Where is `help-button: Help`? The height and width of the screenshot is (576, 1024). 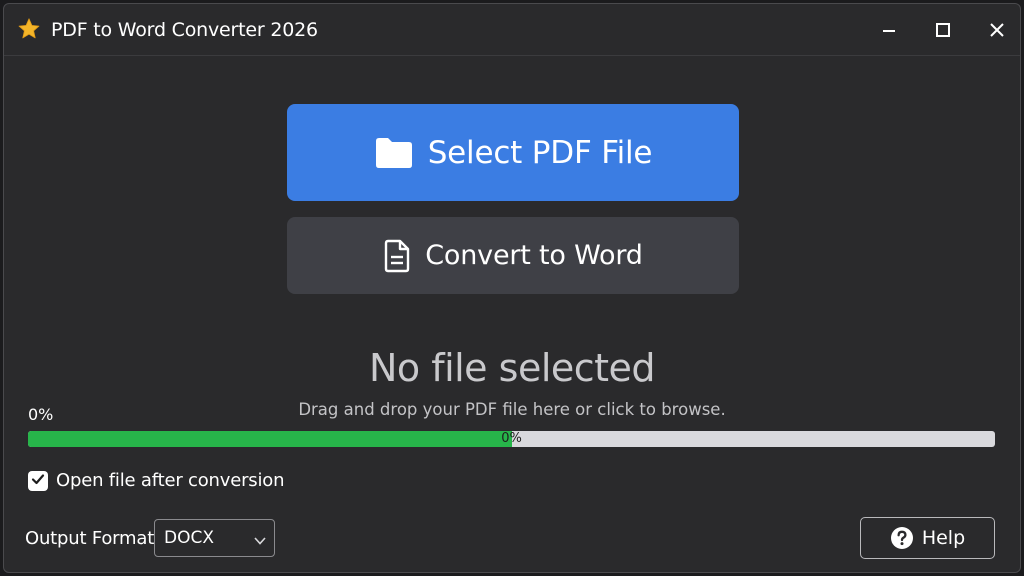 help-button: Help is located at coordinates (927, 538).